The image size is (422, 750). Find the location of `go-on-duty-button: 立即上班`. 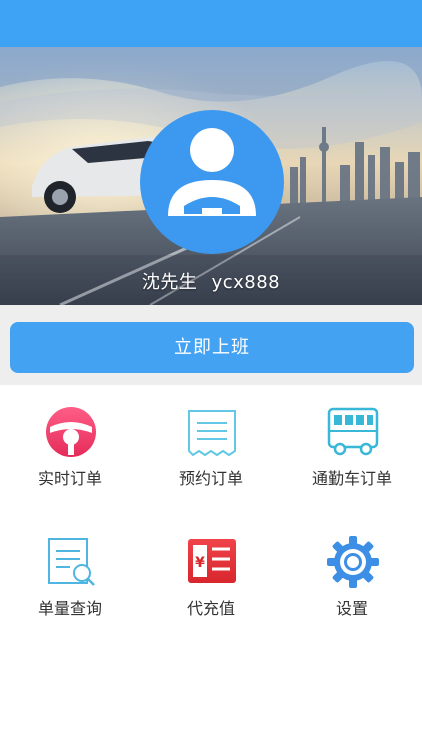

go-on-duty-button: 立即上班 is located at coordinates (212, 347).